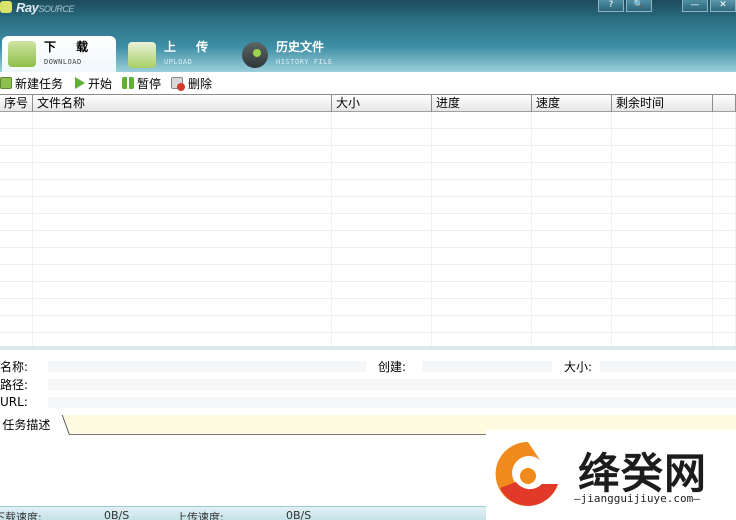  I want to click on tab-task-description: 任务描述, so click(35, 425).